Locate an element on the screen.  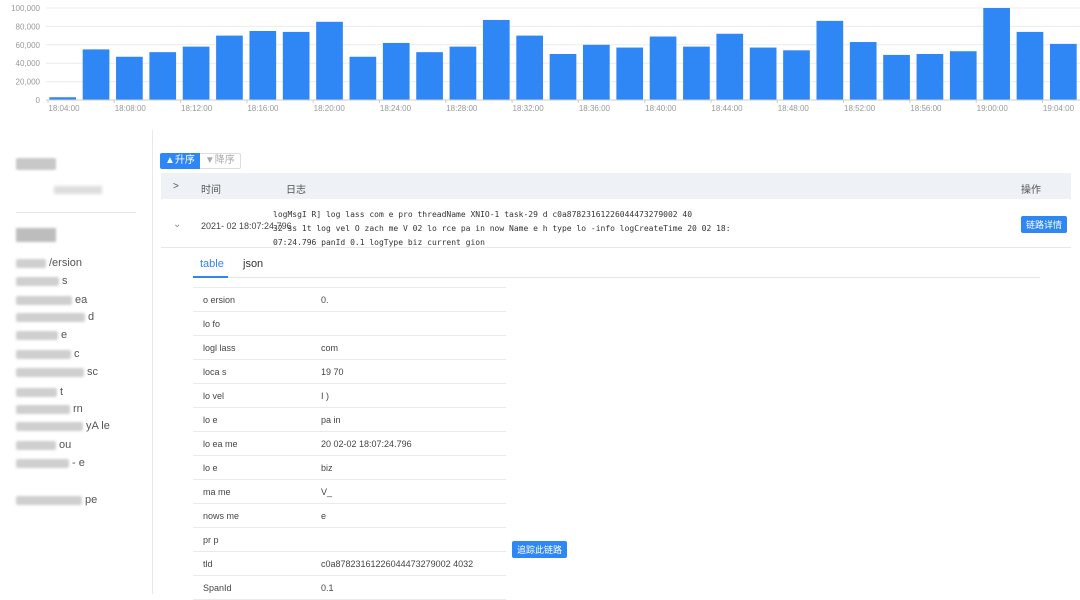
detail-key: loca s is located at coordinates (215, 372).